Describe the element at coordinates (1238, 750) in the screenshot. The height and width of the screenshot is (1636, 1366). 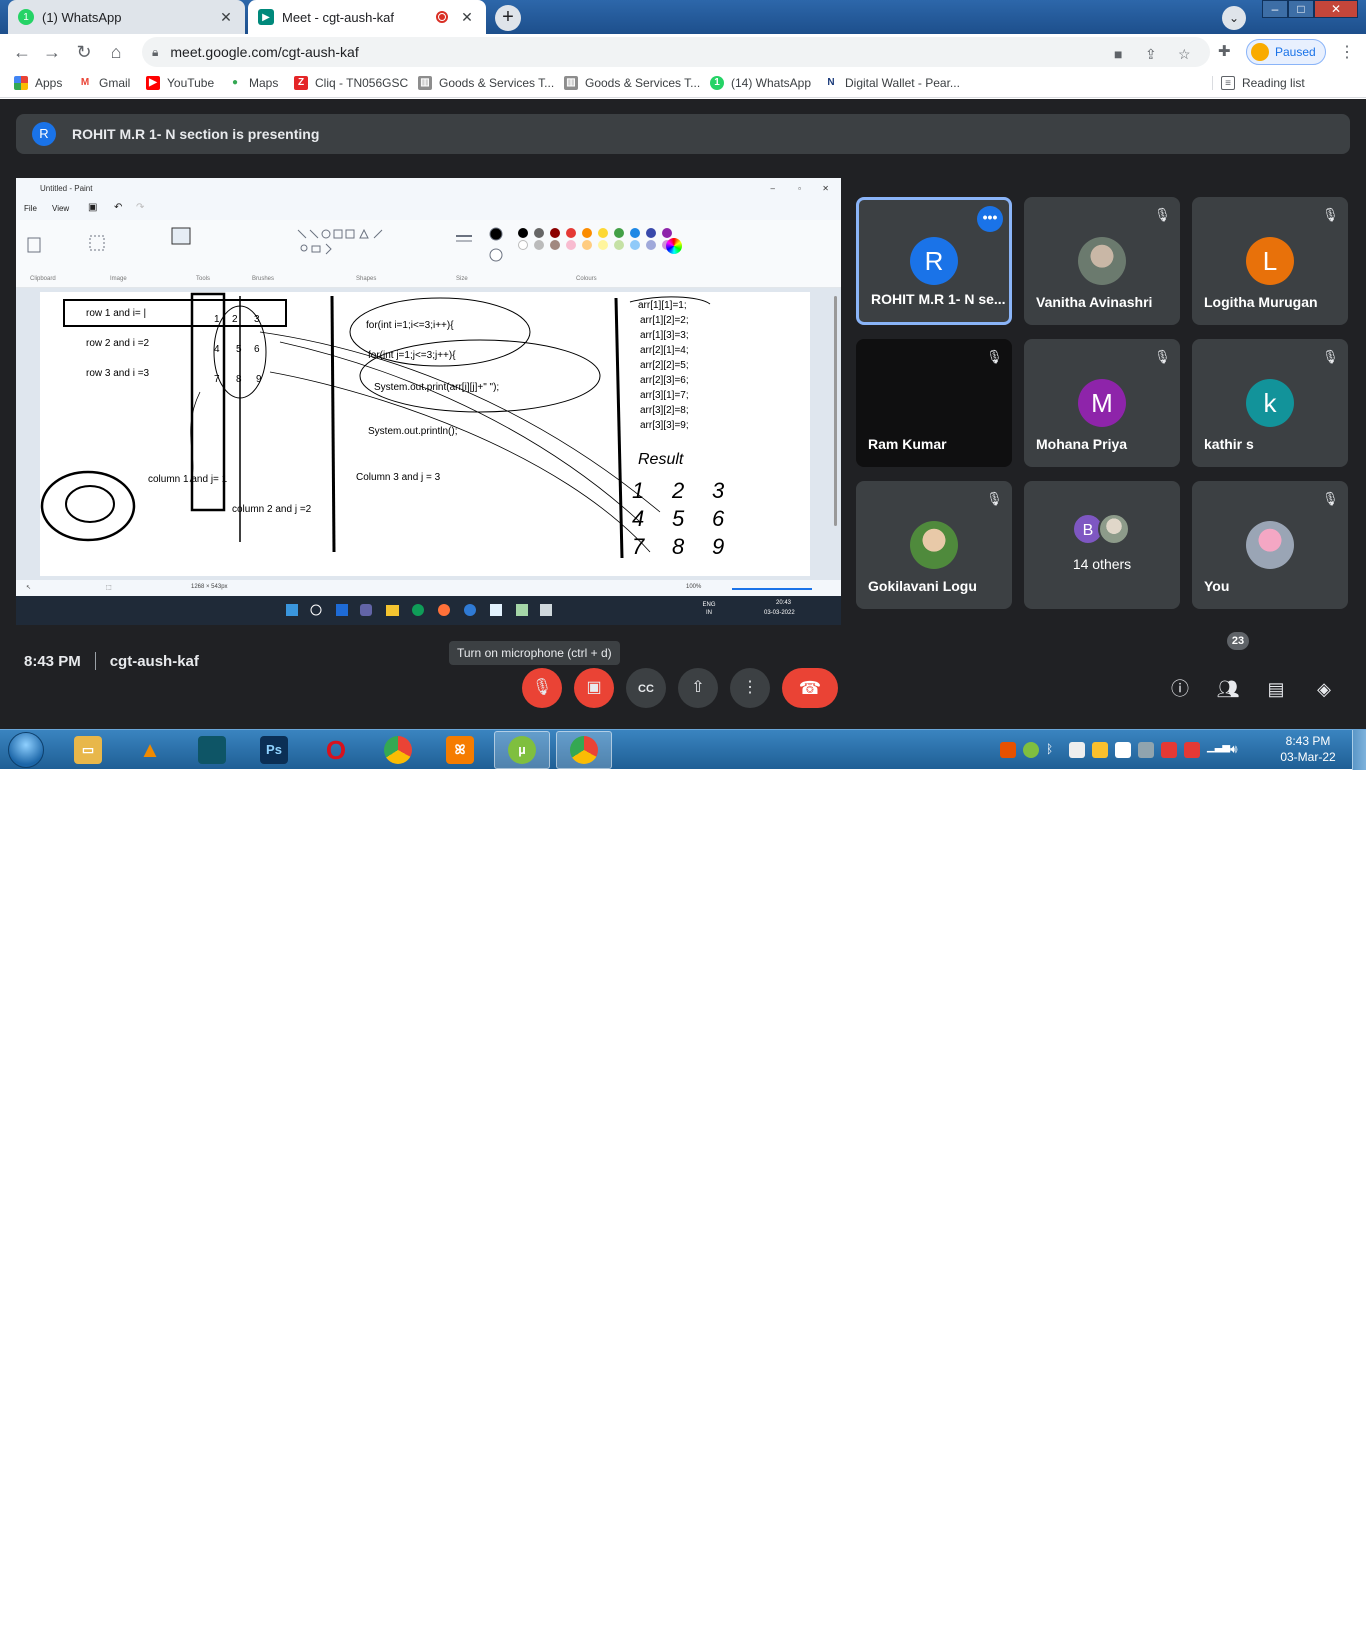
I see `volume-icon: 🔊︎` at that location.